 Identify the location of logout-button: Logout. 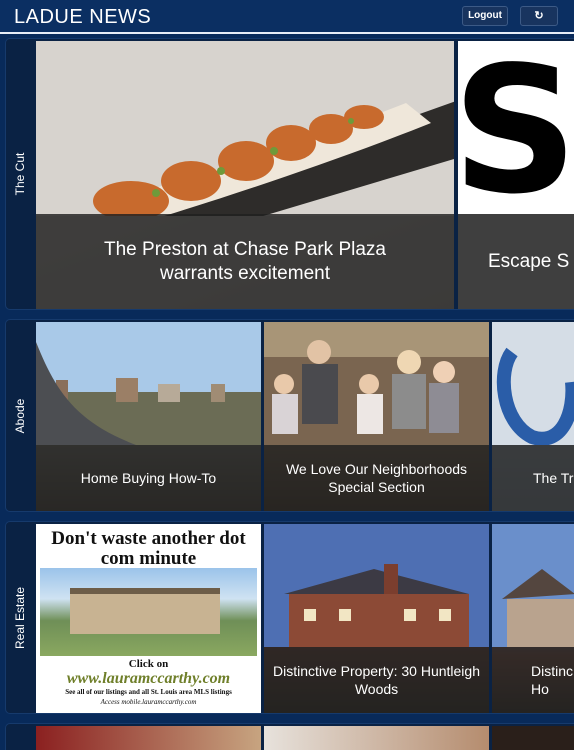
(485, 16).